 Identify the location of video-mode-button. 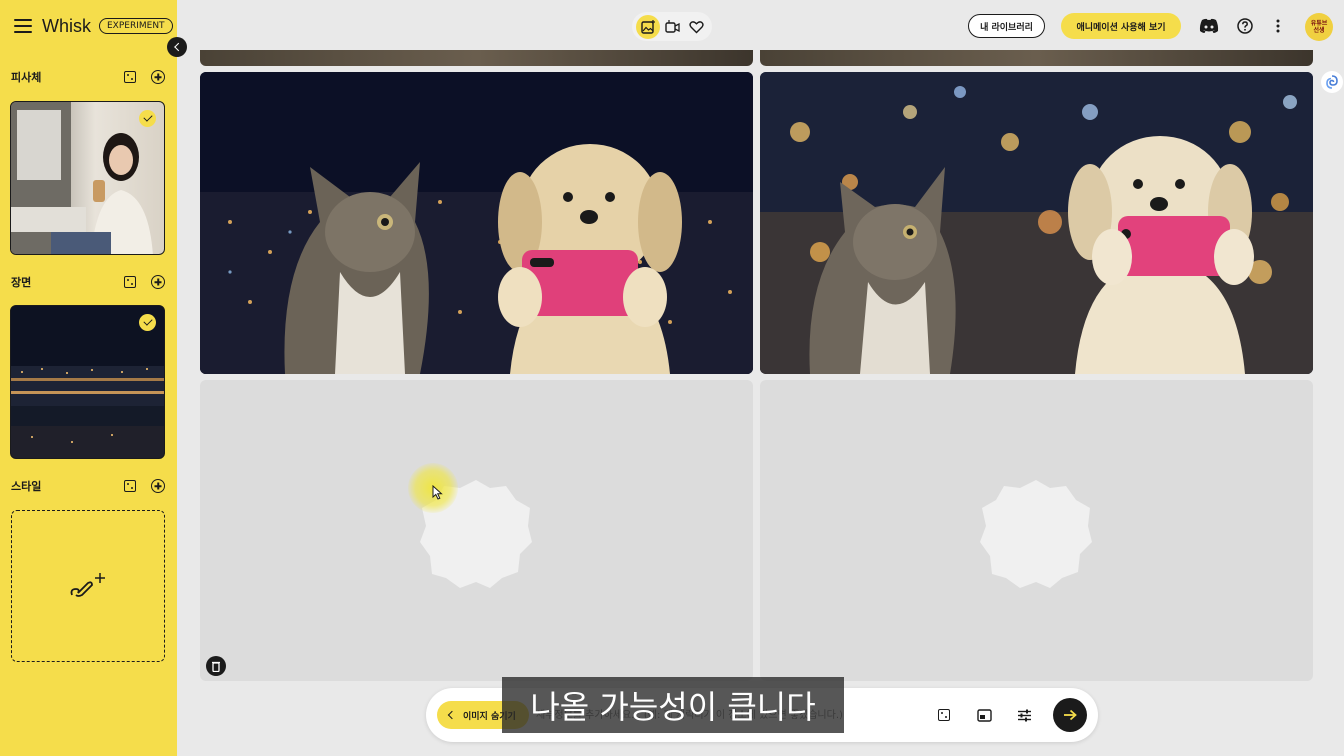
(672, 27).